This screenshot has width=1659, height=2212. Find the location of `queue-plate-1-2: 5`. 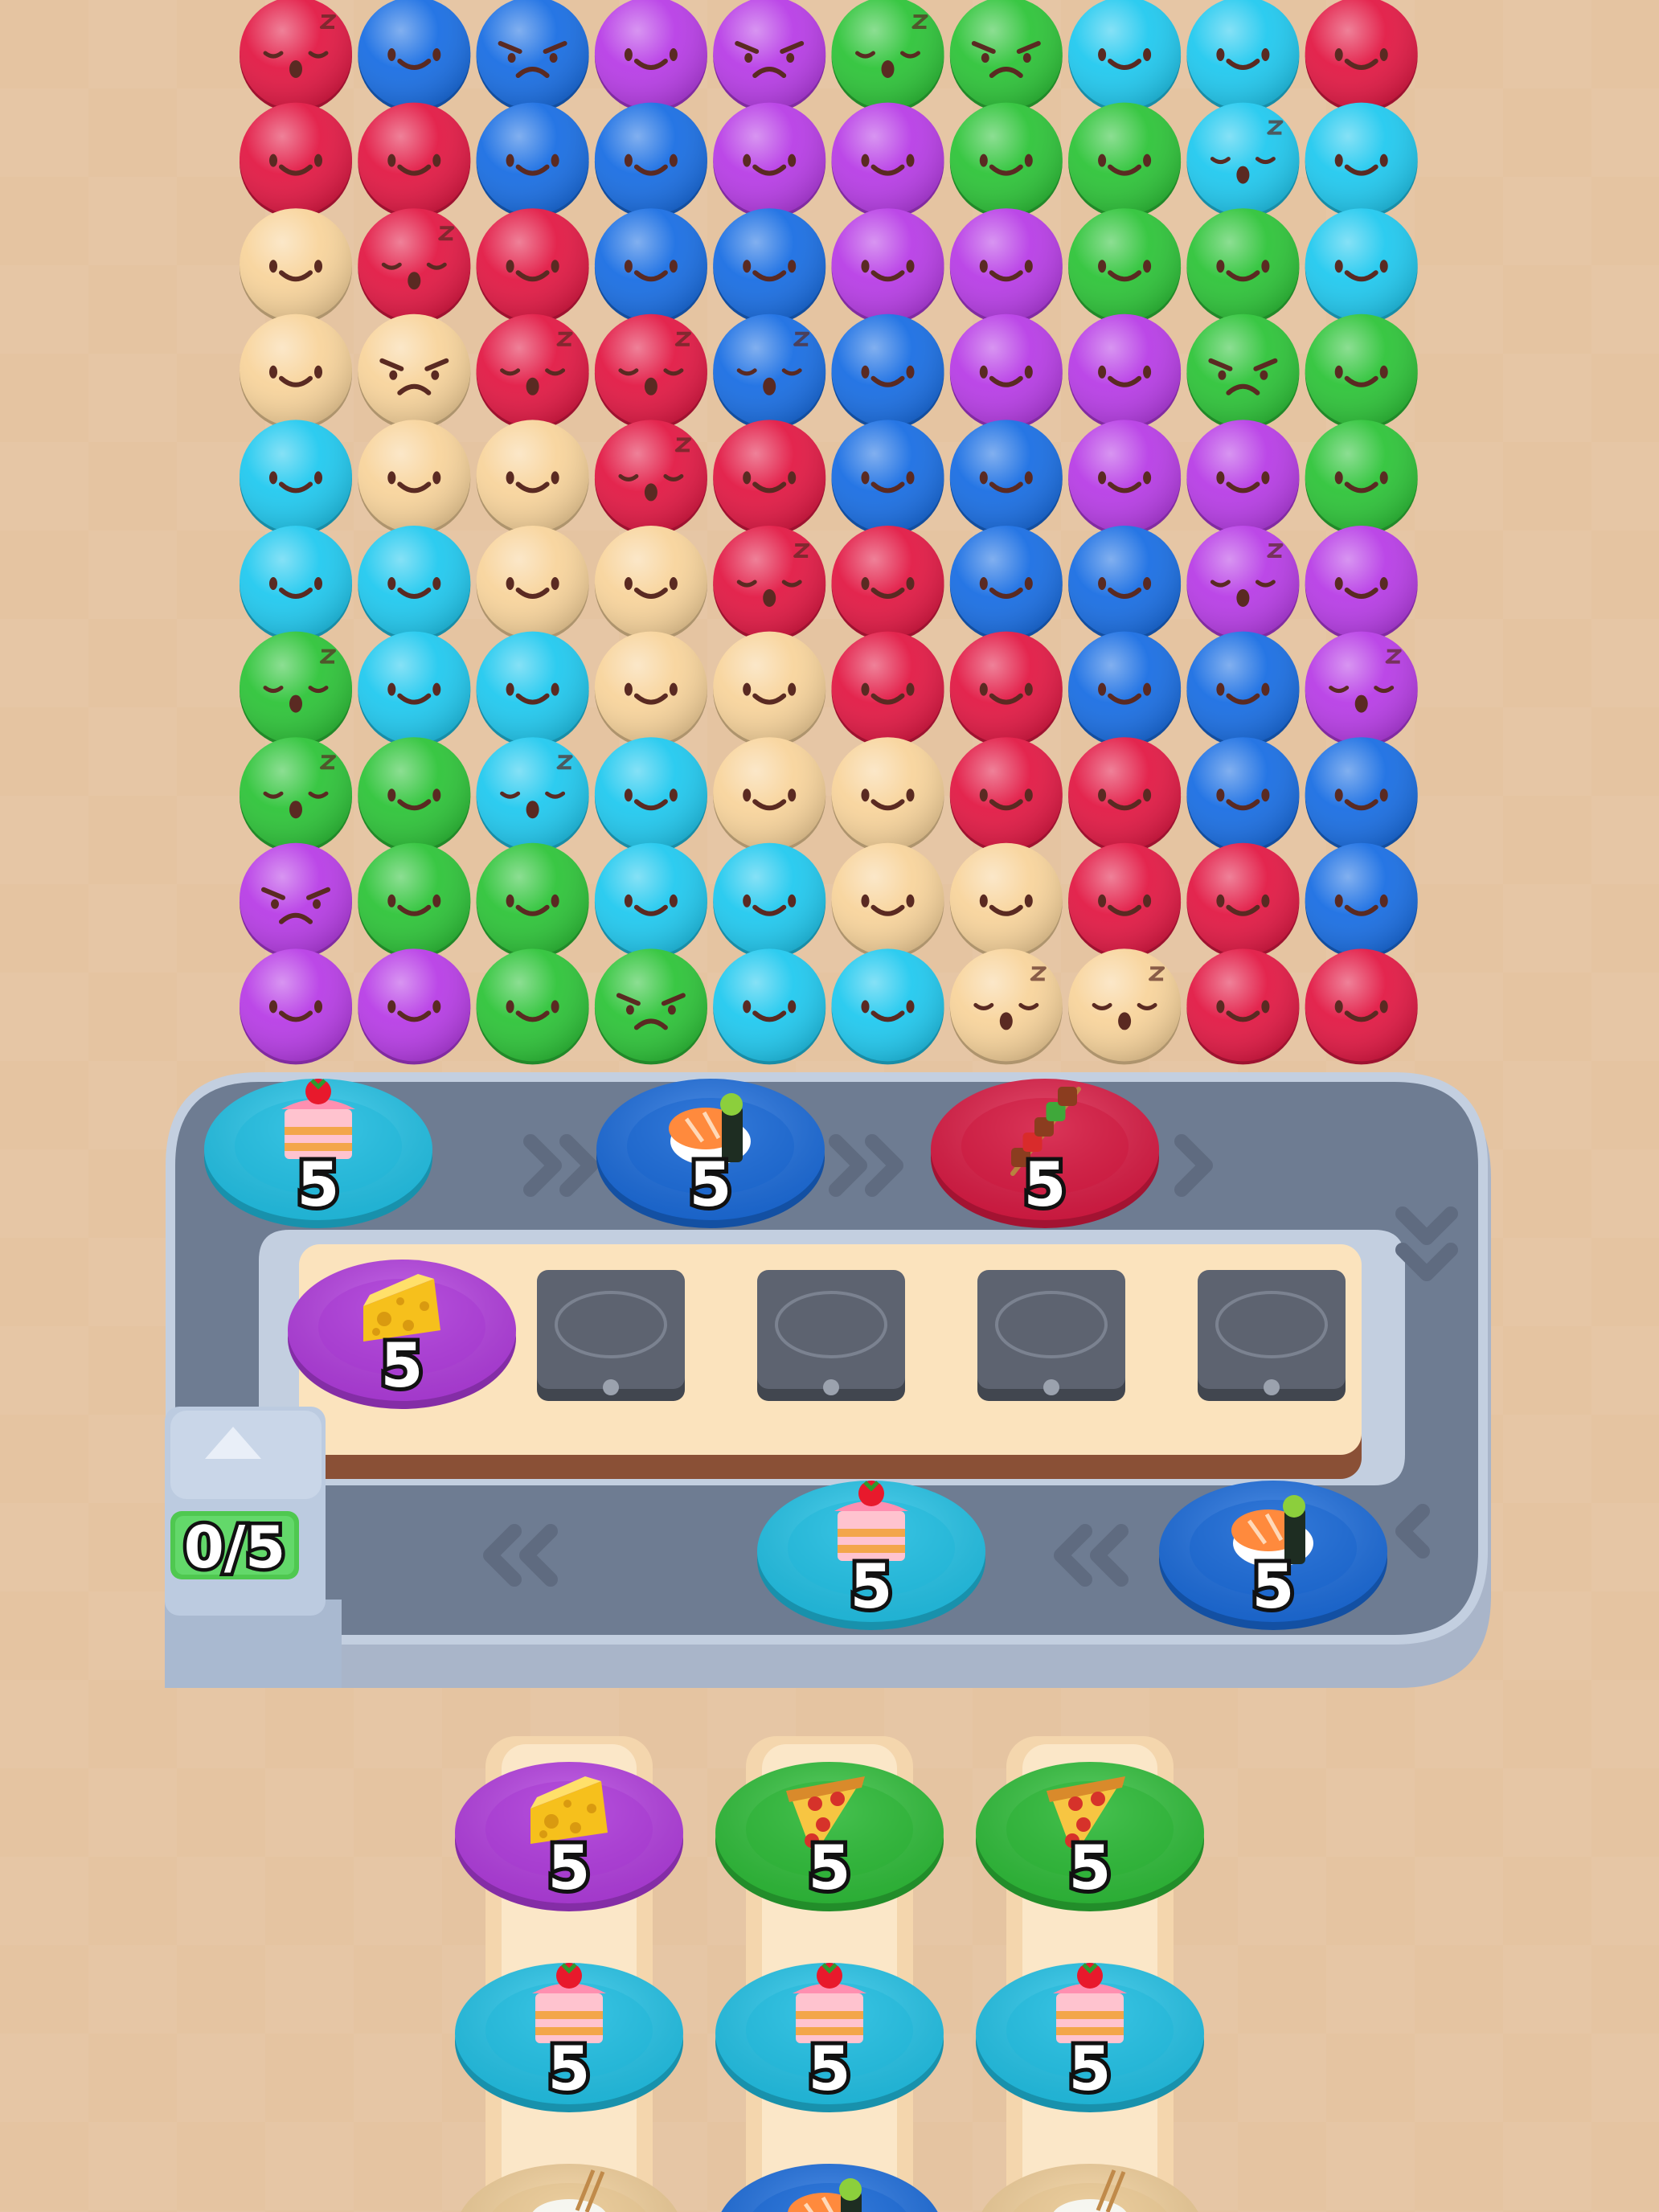

queue-plate-1-2: 5 is located at coordinates (569, 2037).